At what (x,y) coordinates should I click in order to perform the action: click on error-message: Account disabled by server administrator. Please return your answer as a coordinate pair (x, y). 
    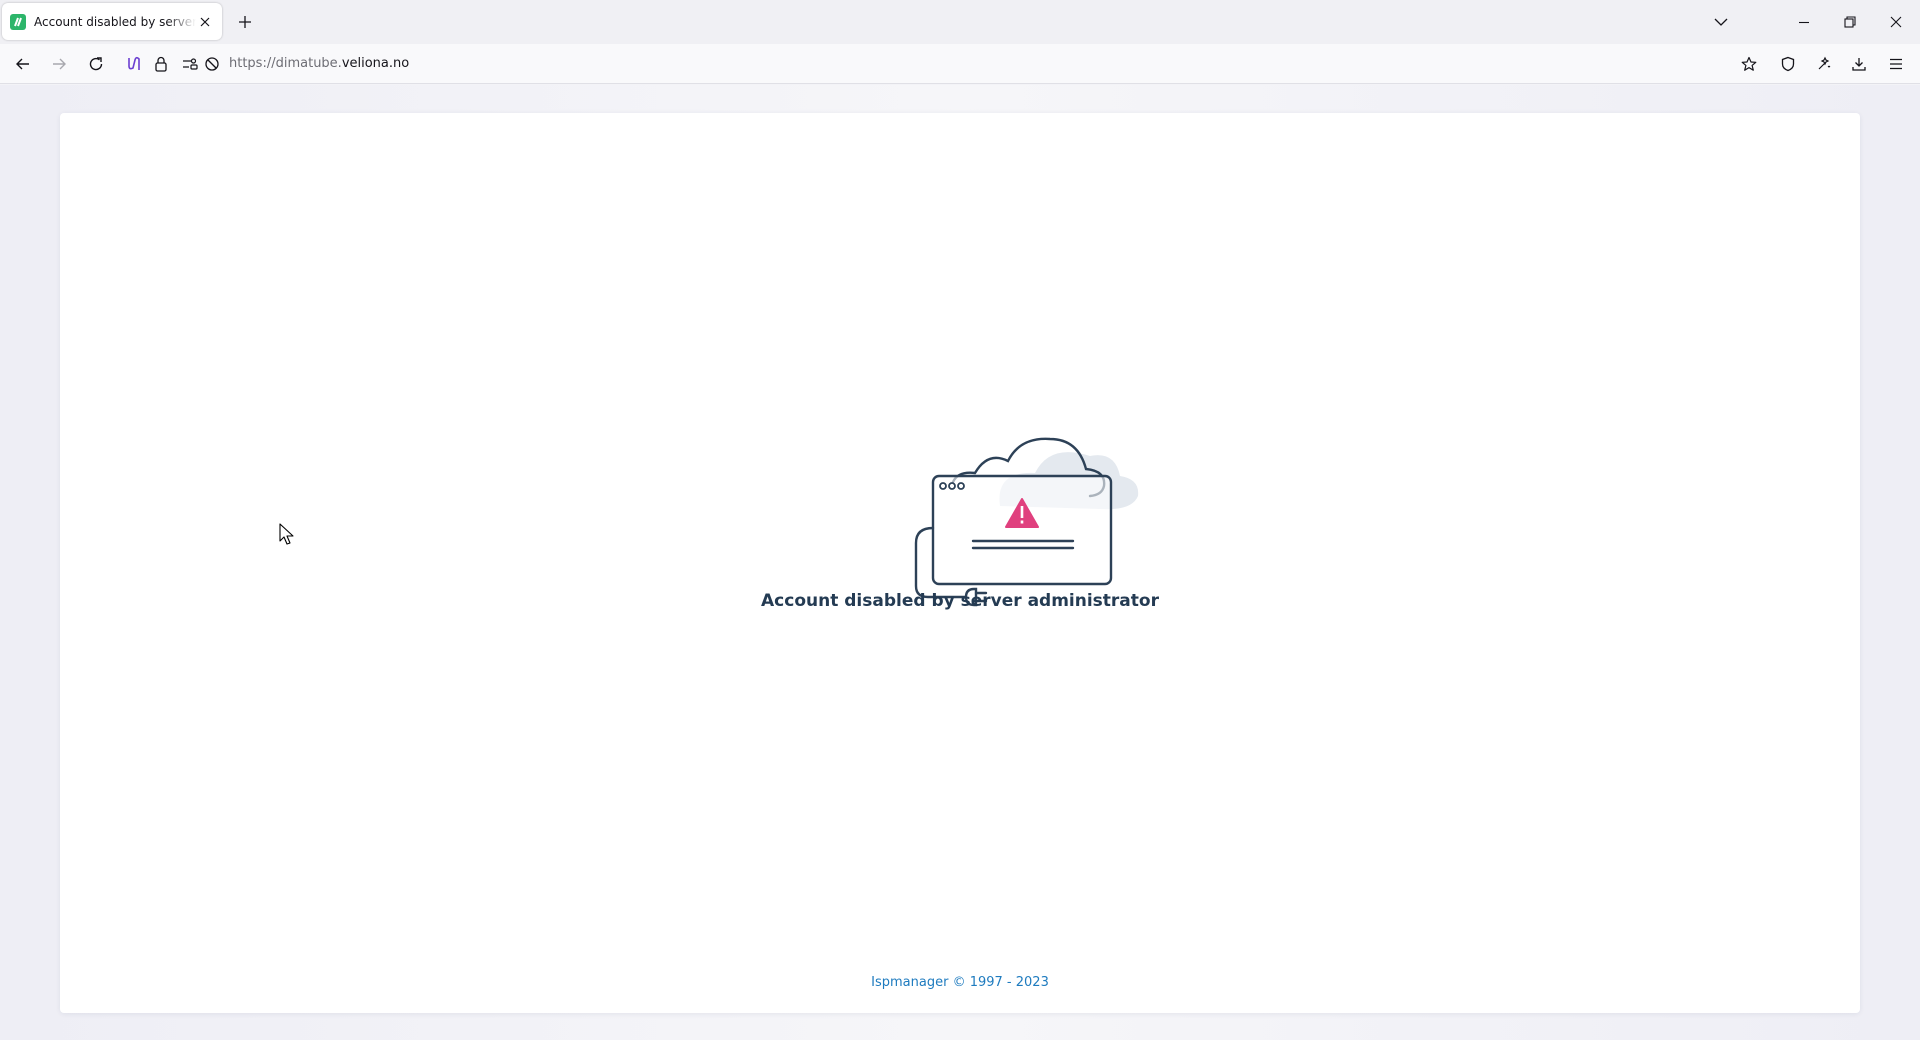
    Looking at the image, I should click on (960, 601).